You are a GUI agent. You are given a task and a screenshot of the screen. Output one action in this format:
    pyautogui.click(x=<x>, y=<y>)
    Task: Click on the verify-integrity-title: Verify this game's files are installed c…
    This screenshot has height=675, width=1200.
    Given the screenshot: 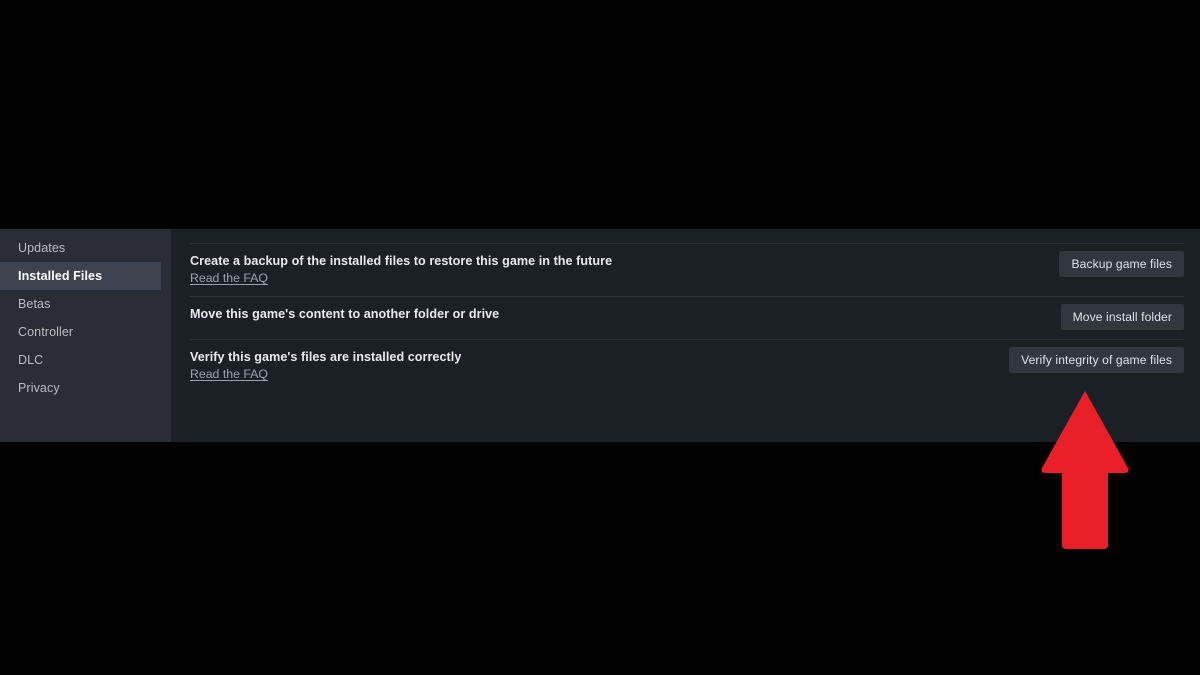 What is the action you would take?
    pyautogui.click(x=326, y=357)
    